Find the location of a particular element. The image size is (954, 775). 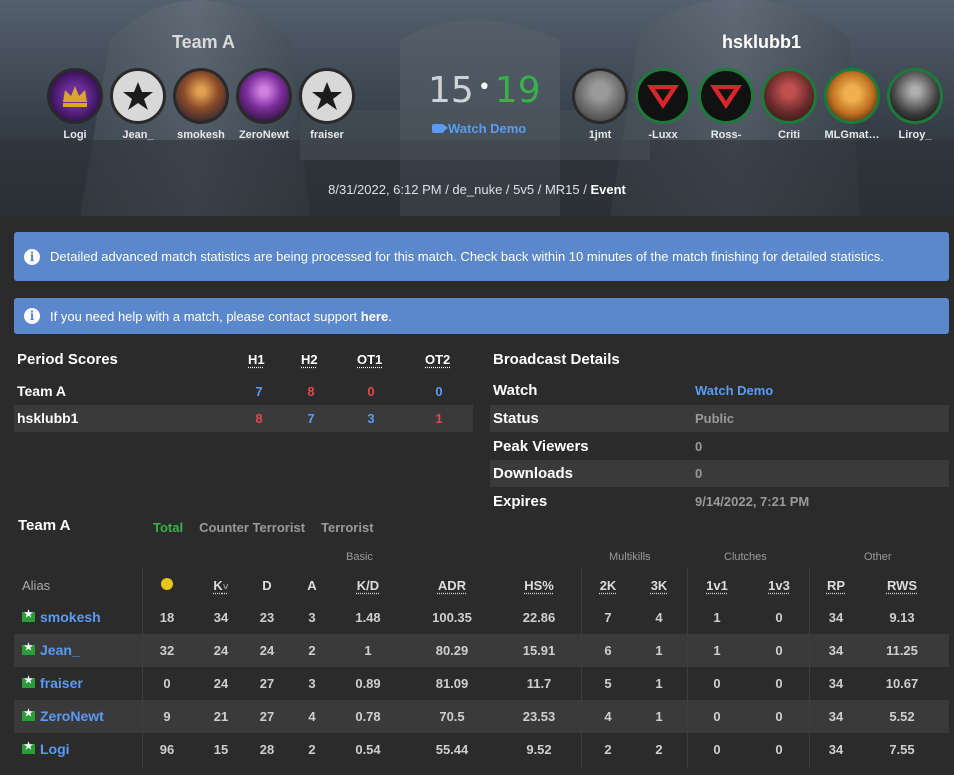

player-card: fraiser is located at coordinates (327, 104).